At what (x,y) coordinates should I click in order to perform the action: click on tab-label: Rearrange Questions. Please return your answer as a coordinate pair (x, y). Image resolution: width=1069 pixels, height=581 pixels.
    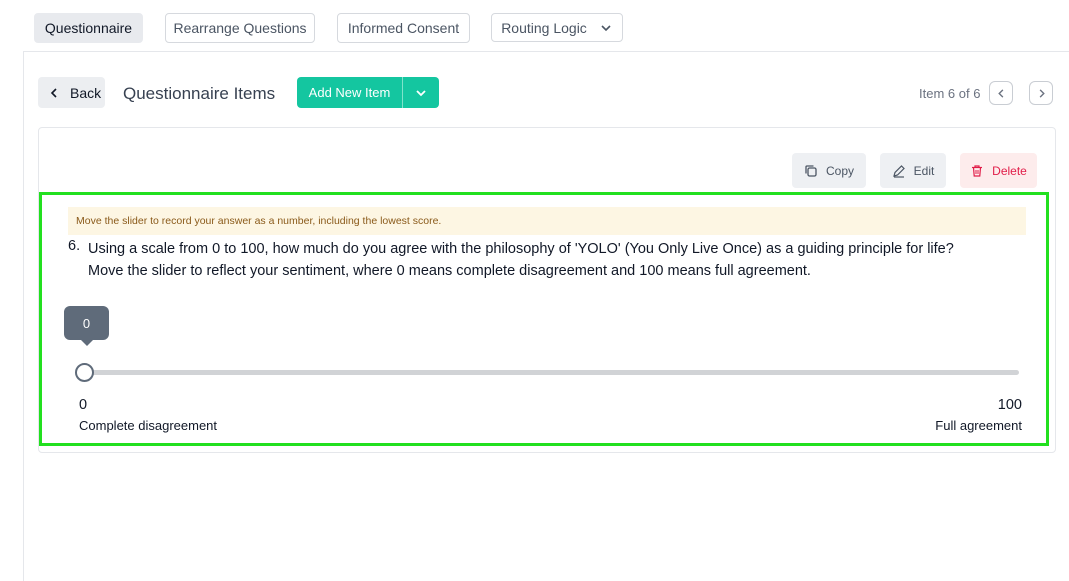
    Looking at the image, I should click on (240, 28).